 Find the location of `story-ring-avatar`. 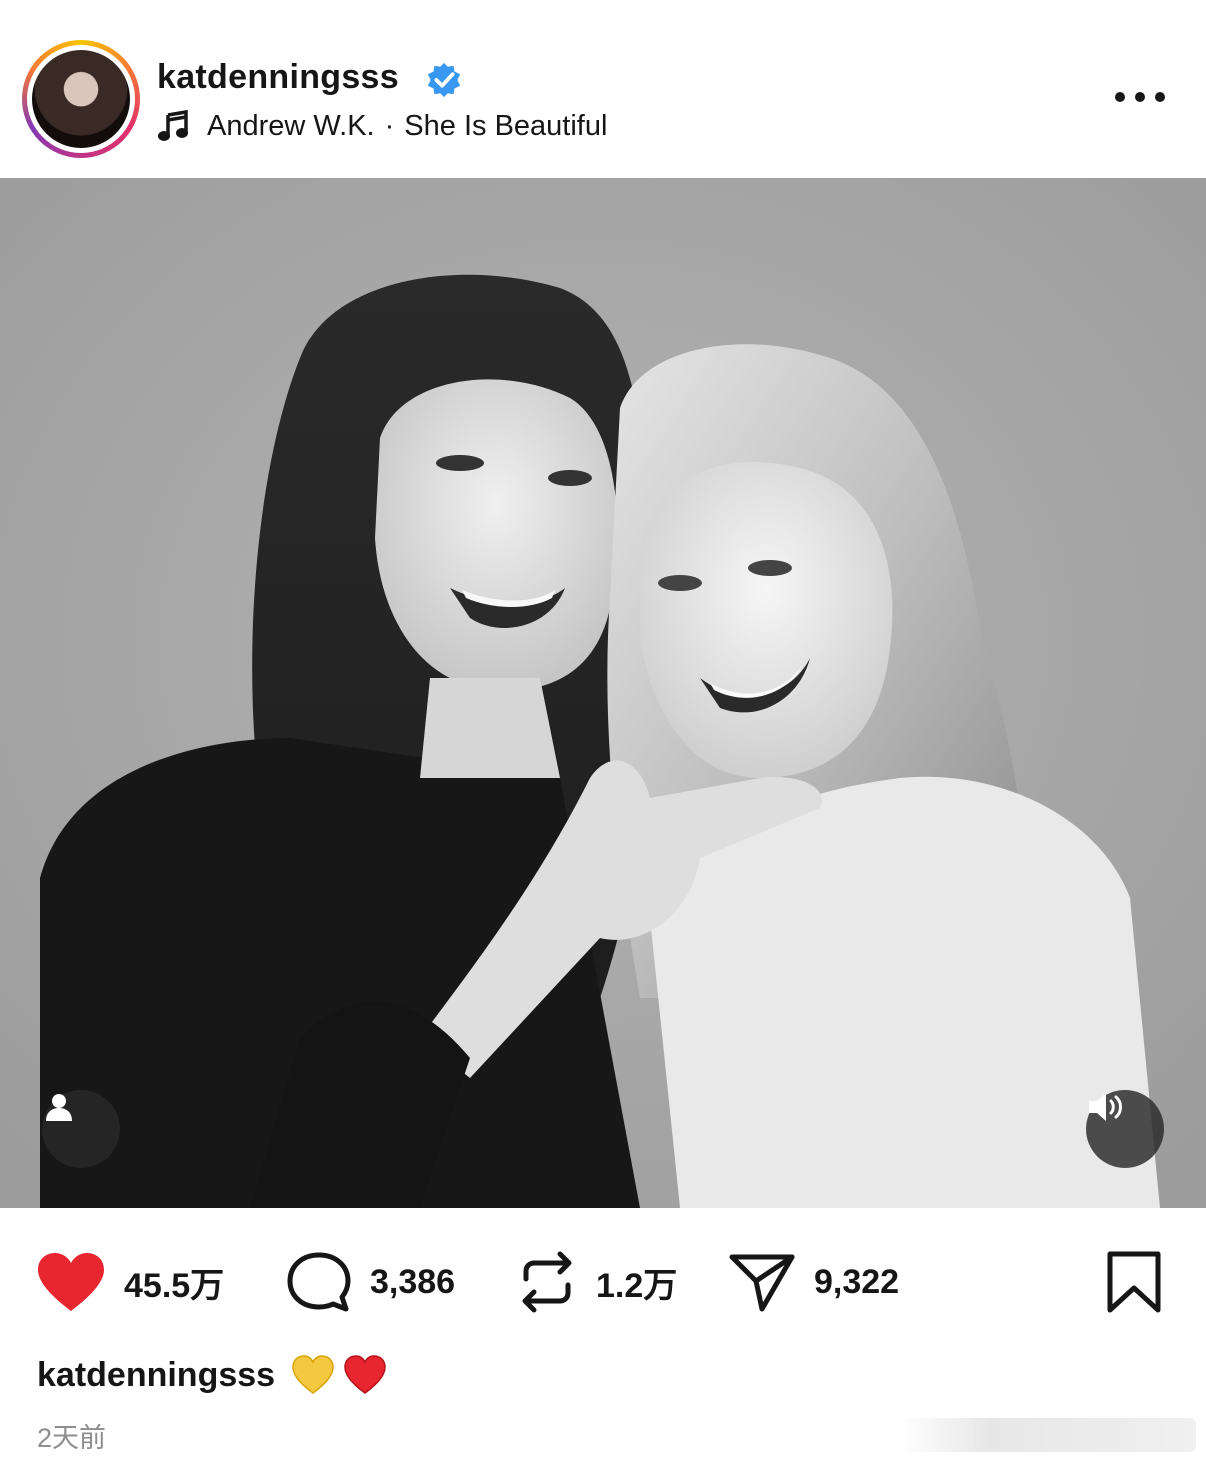

story-ring-avatar is located at coordinates (81, 99).